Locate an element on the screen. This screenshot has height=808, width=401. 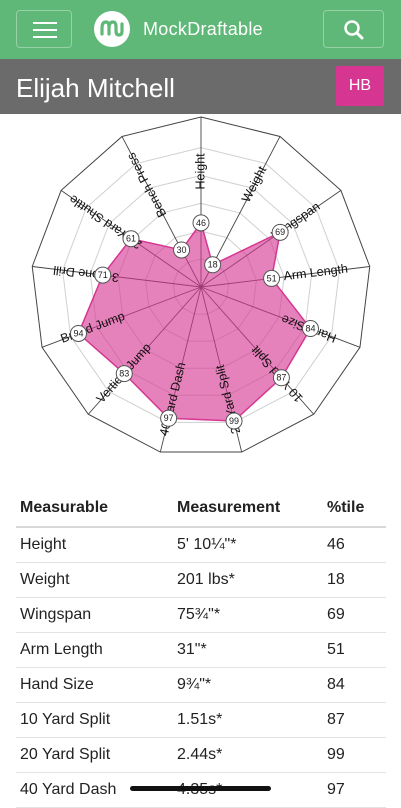
measurement-cell: 5' 10¼"* is located at coordinates (248, 545).